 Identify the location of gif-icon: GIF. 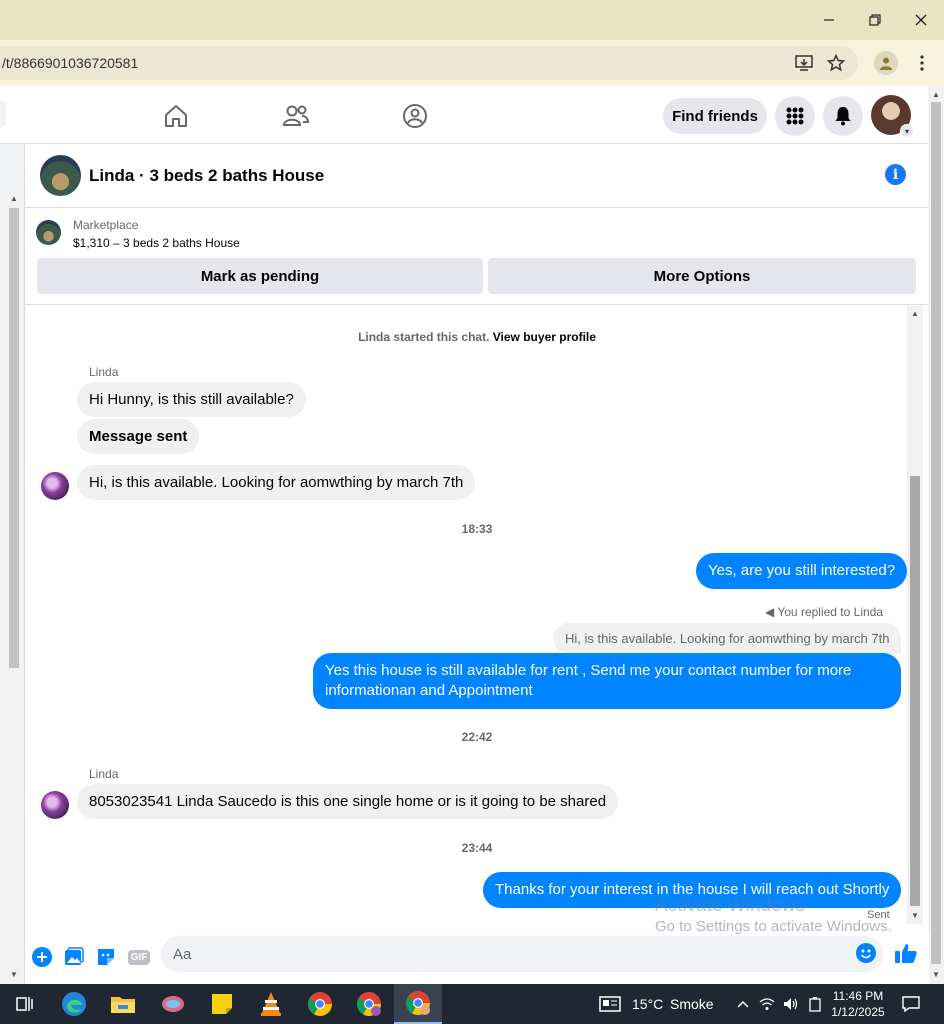
(139, 957).